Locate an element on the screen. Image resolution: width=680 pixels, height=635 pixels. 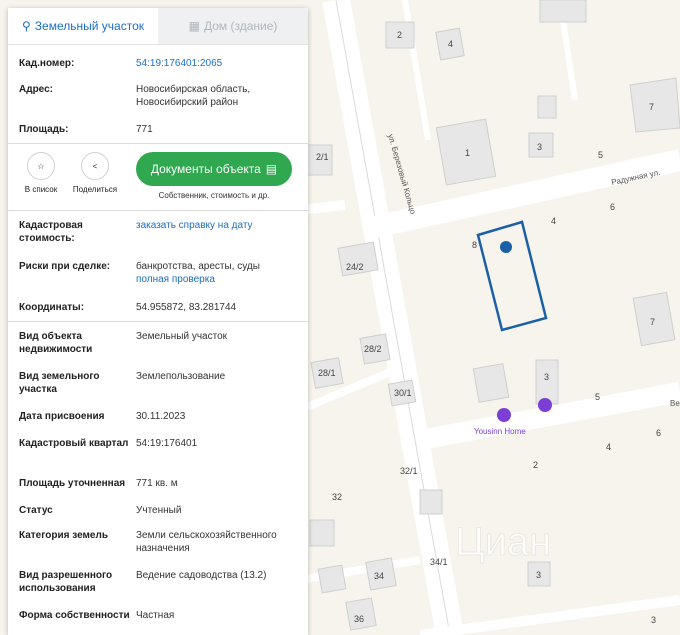
svg-text: 2/1 is located at coordinates (322, 157).